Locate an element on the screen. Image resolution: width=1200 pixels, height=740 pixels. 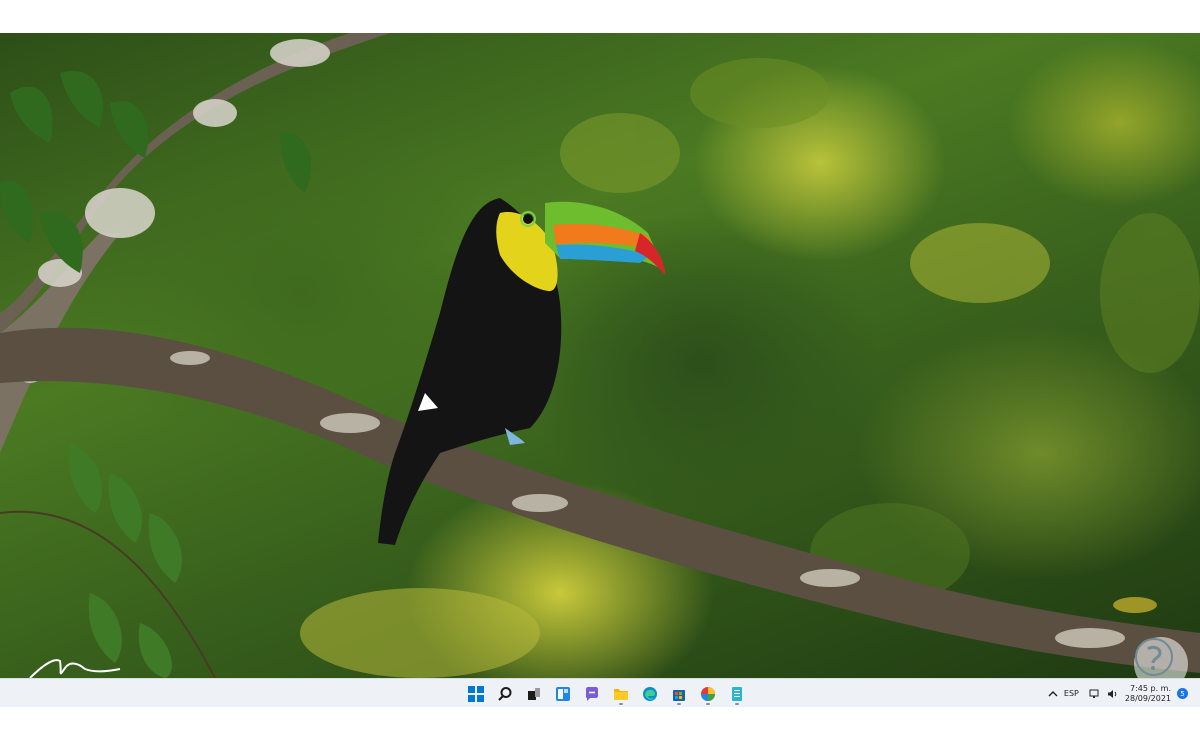
system-tray: ESP 7:45 p. m. 28/09/2021 5 is located at coordinates (1124, 693).